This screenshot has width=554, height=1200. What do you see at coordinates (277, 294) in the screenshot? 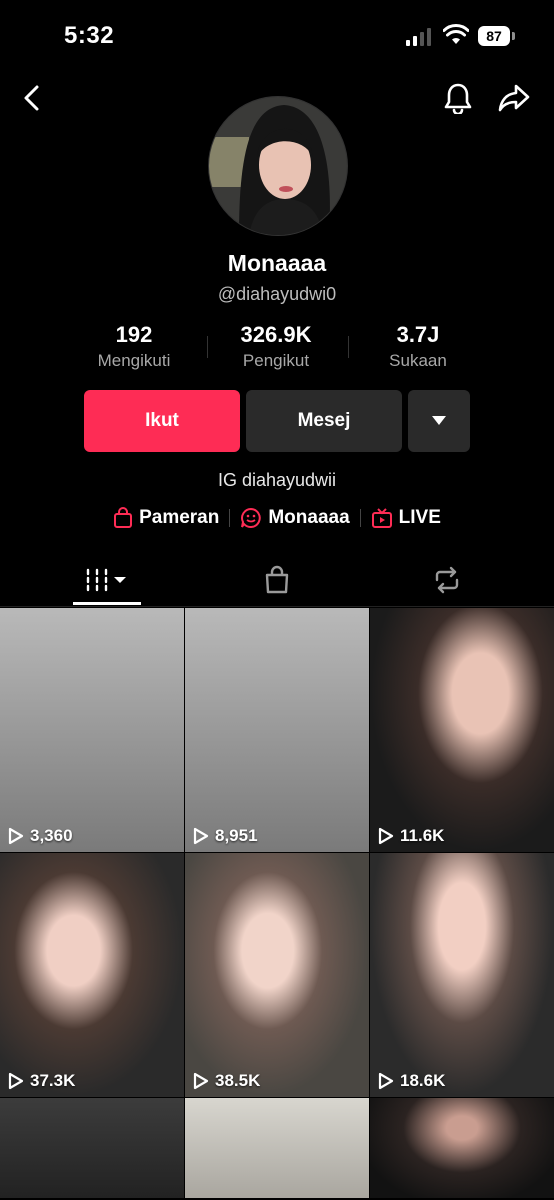
I see `username: @diahayudwi0` at bounding box center [277, 294].